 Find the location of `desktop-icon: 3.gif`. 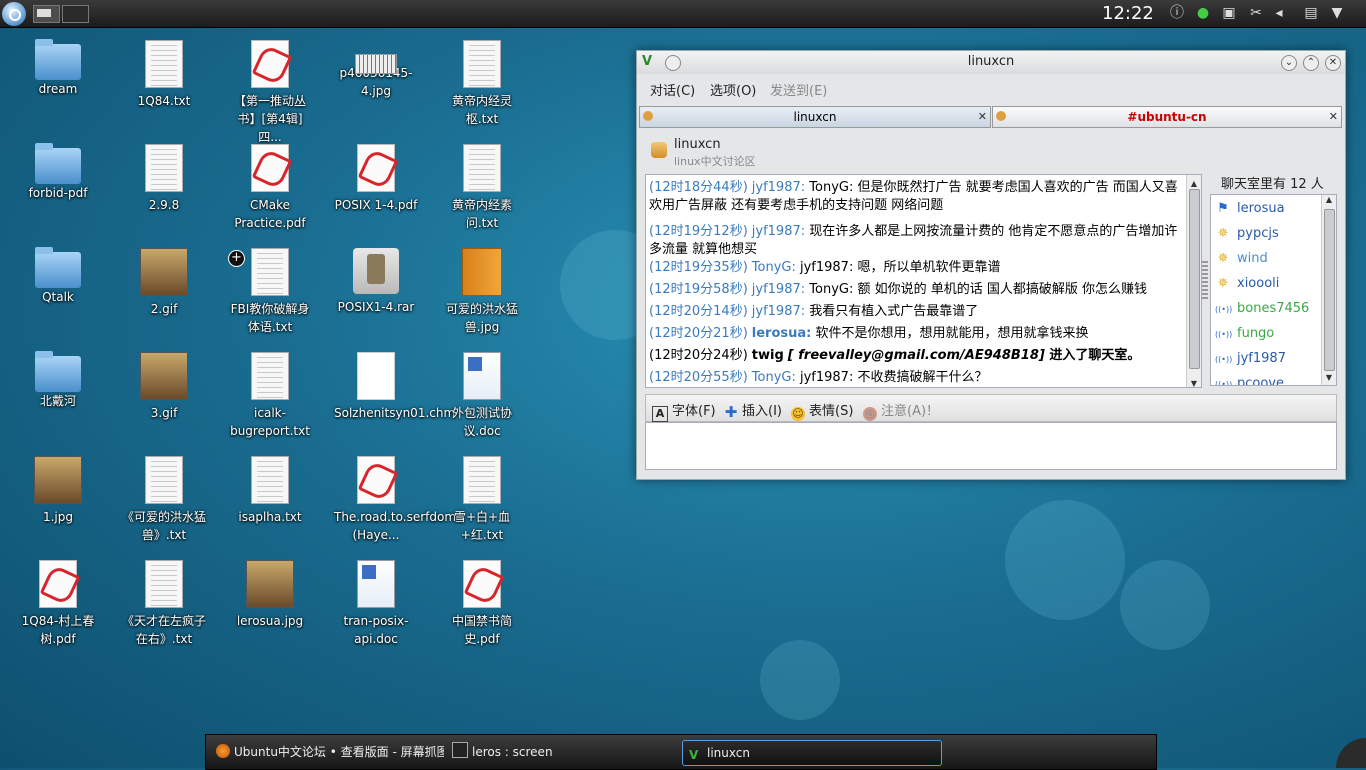

desktop-icon: 3.gif is located at coordinates (164, 387).